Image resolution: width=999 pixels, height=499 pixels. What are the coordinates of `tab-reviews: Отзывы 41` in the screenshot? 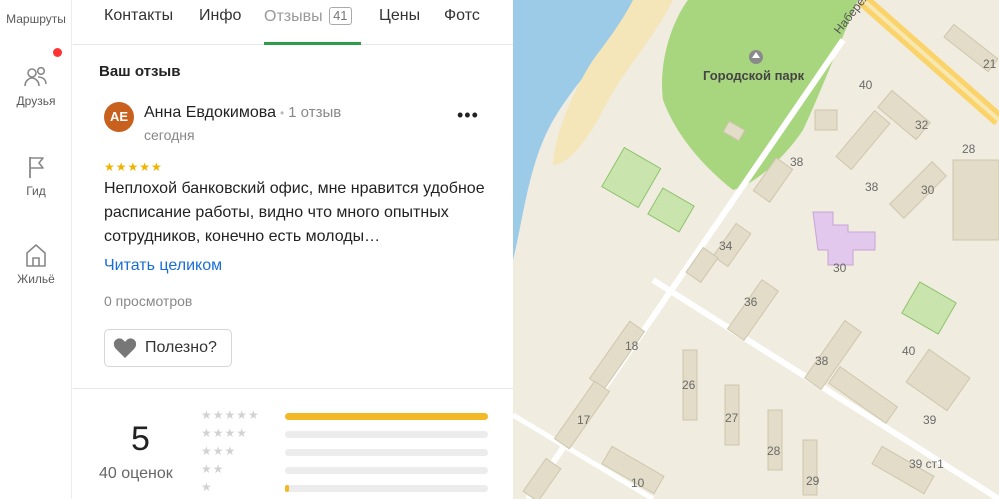 It's located at (308, 16).